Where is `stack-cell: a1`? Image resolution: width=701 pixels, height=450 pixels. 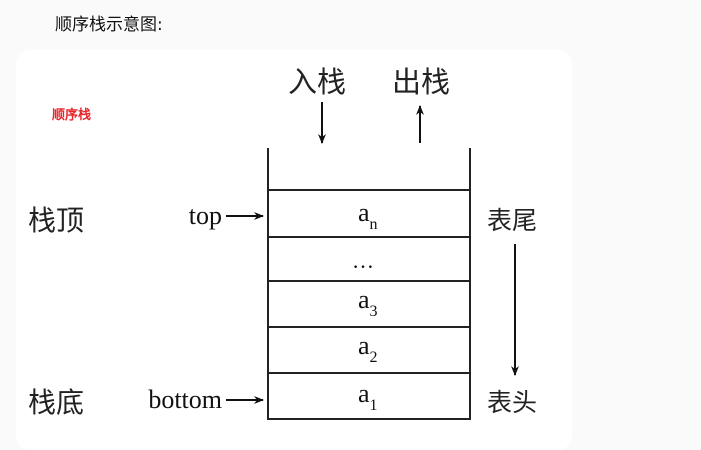 stack-cell: a1 is located at coordinates (368, 396).